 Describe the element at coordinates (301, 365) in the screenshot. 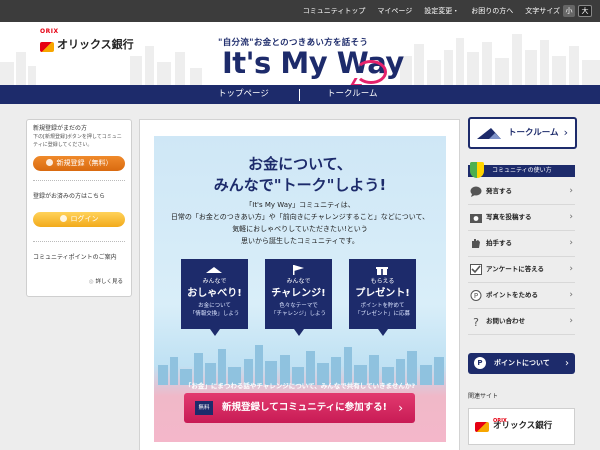

I see `city-skyline-illustration` at that location.